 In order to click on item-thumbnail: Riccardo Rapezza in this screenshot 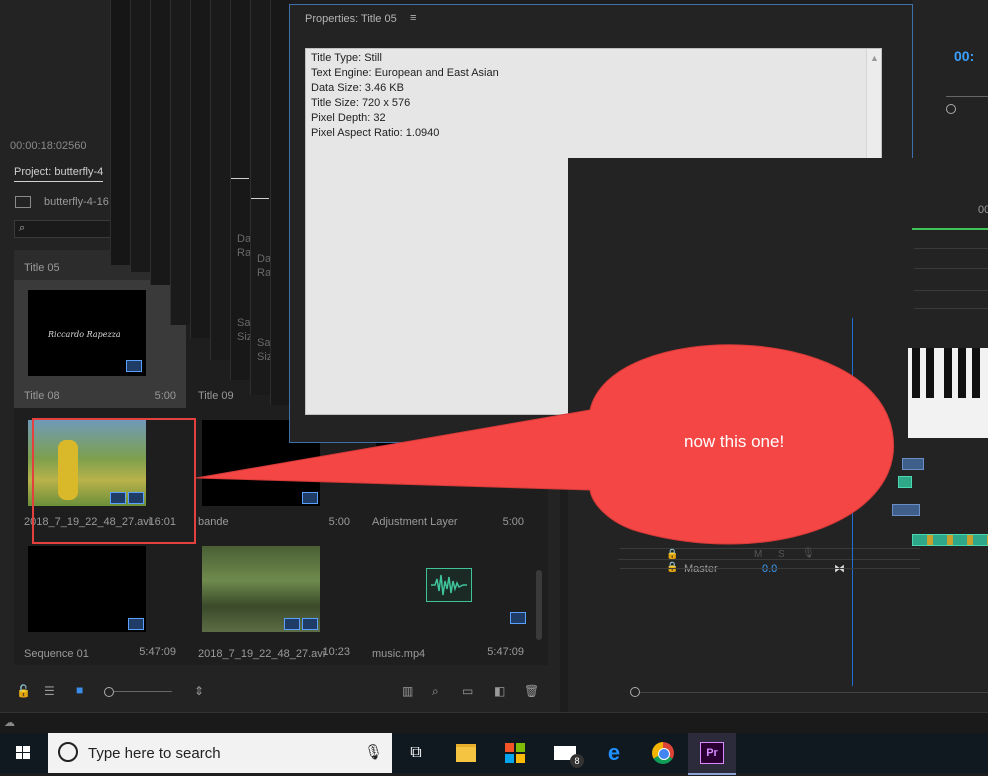, I will do `click(87, 333)`.